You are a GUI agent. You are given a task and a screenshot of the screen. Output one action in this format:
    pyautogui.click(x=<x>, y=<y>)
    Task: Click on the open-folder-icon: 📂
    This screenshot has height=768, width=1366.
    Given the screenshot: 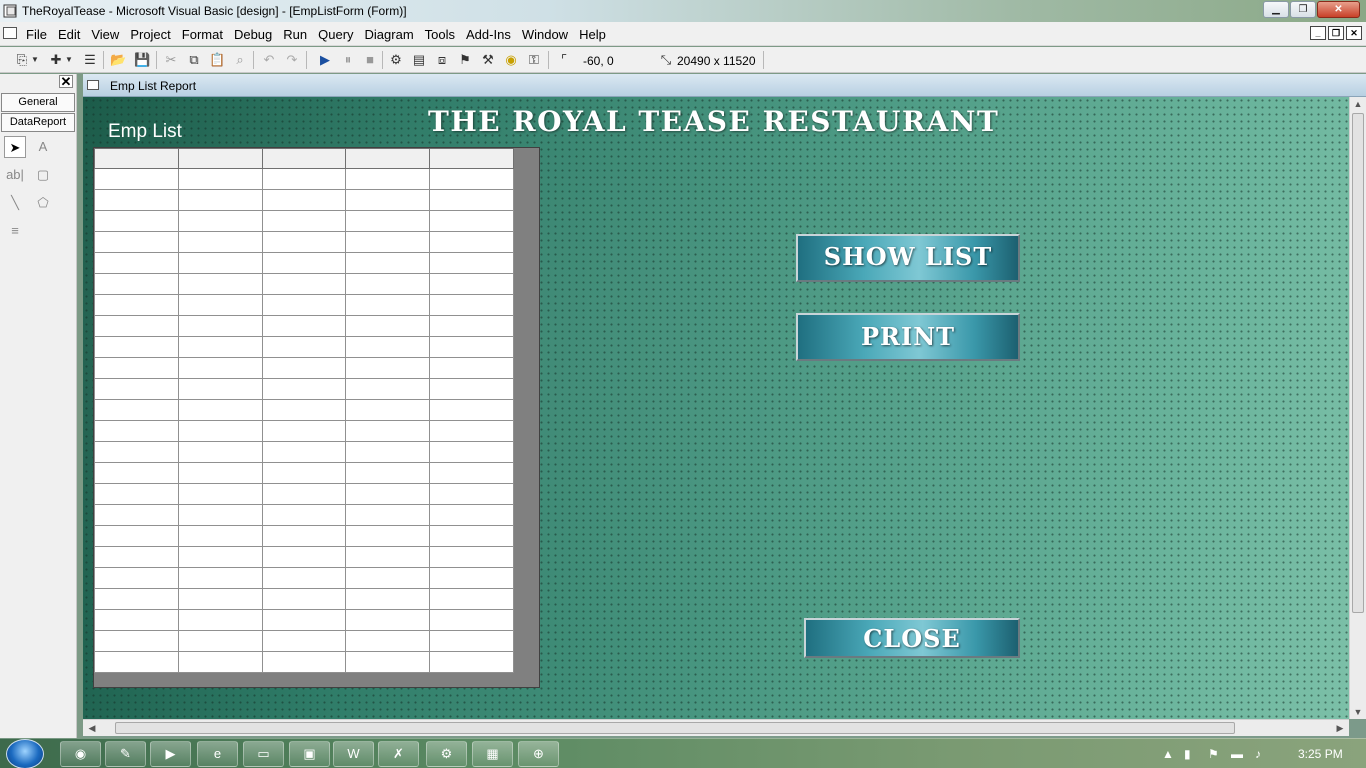 What is the action you would take?
    pyautogui.click(x=118, y=60)
    